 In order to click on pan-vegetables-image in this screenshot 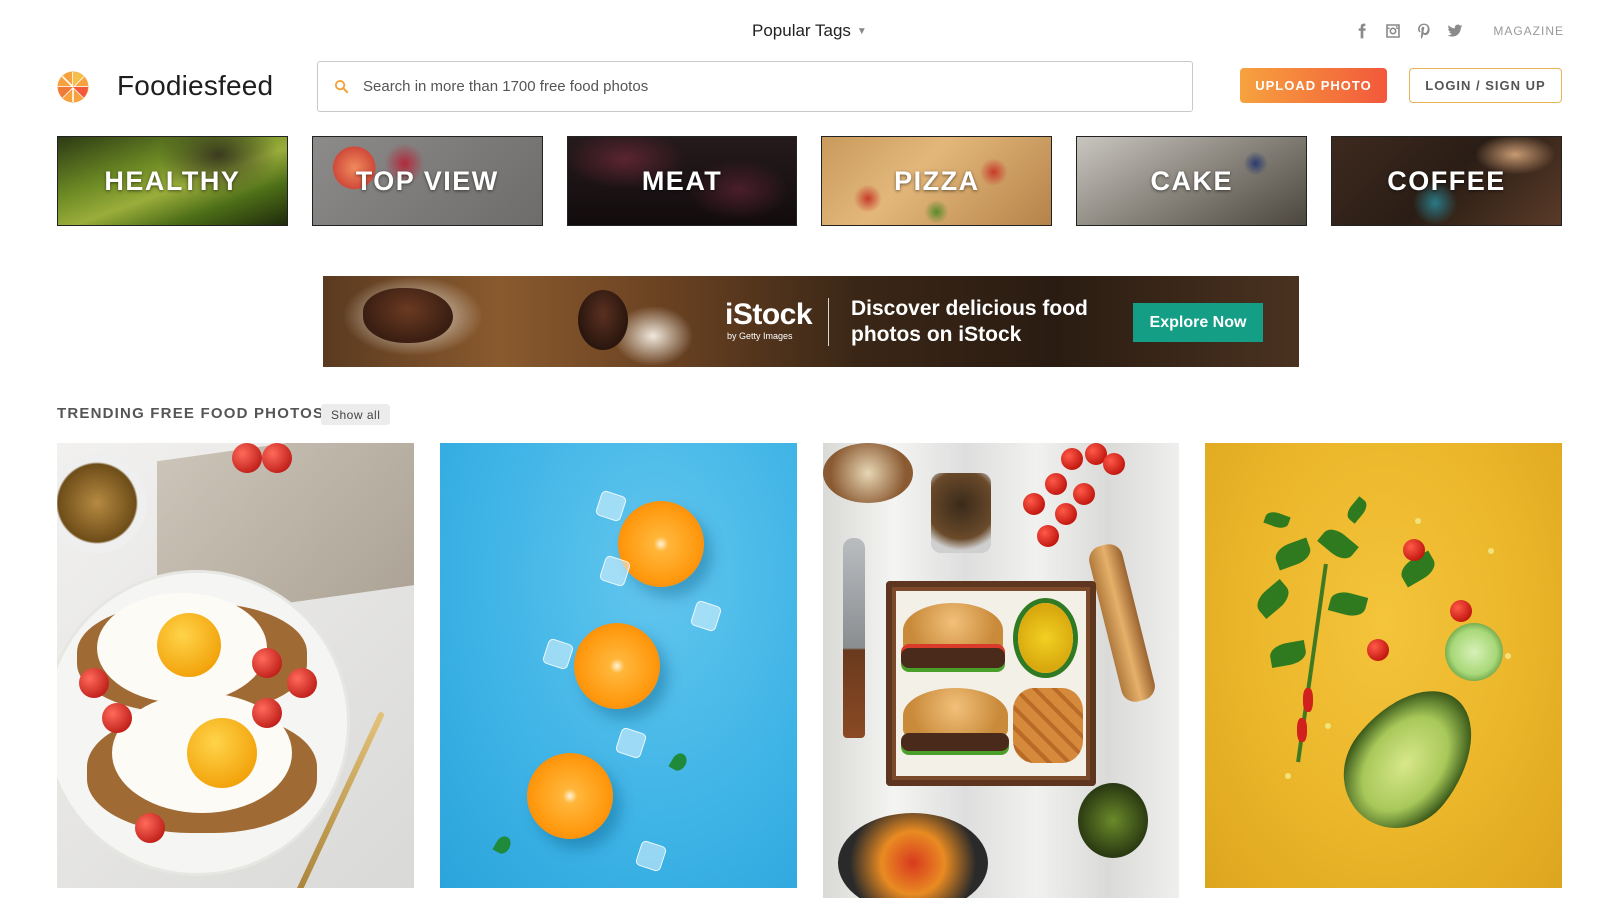, I will do `click(912, 855)`.